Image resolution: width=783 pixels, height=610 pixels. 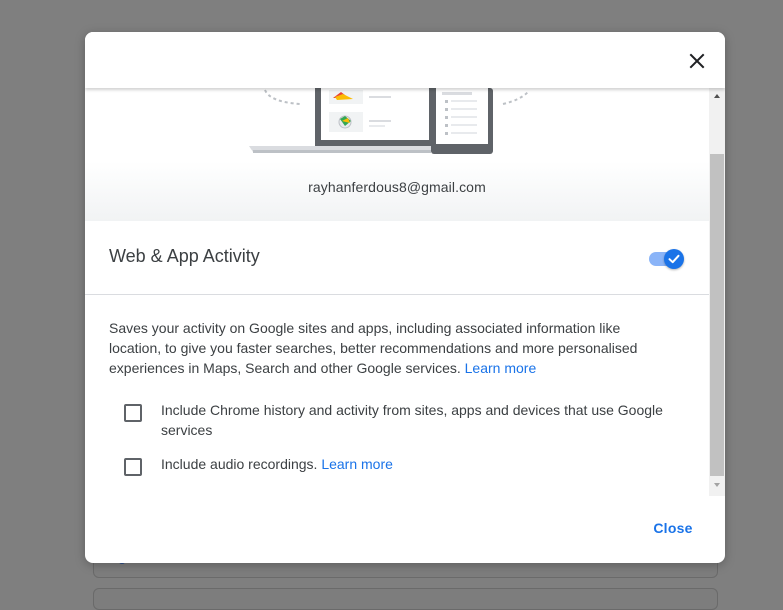 I want to click on audio-recordings-option: Include audio recordings. Learn more, so click(x=396, y=465).